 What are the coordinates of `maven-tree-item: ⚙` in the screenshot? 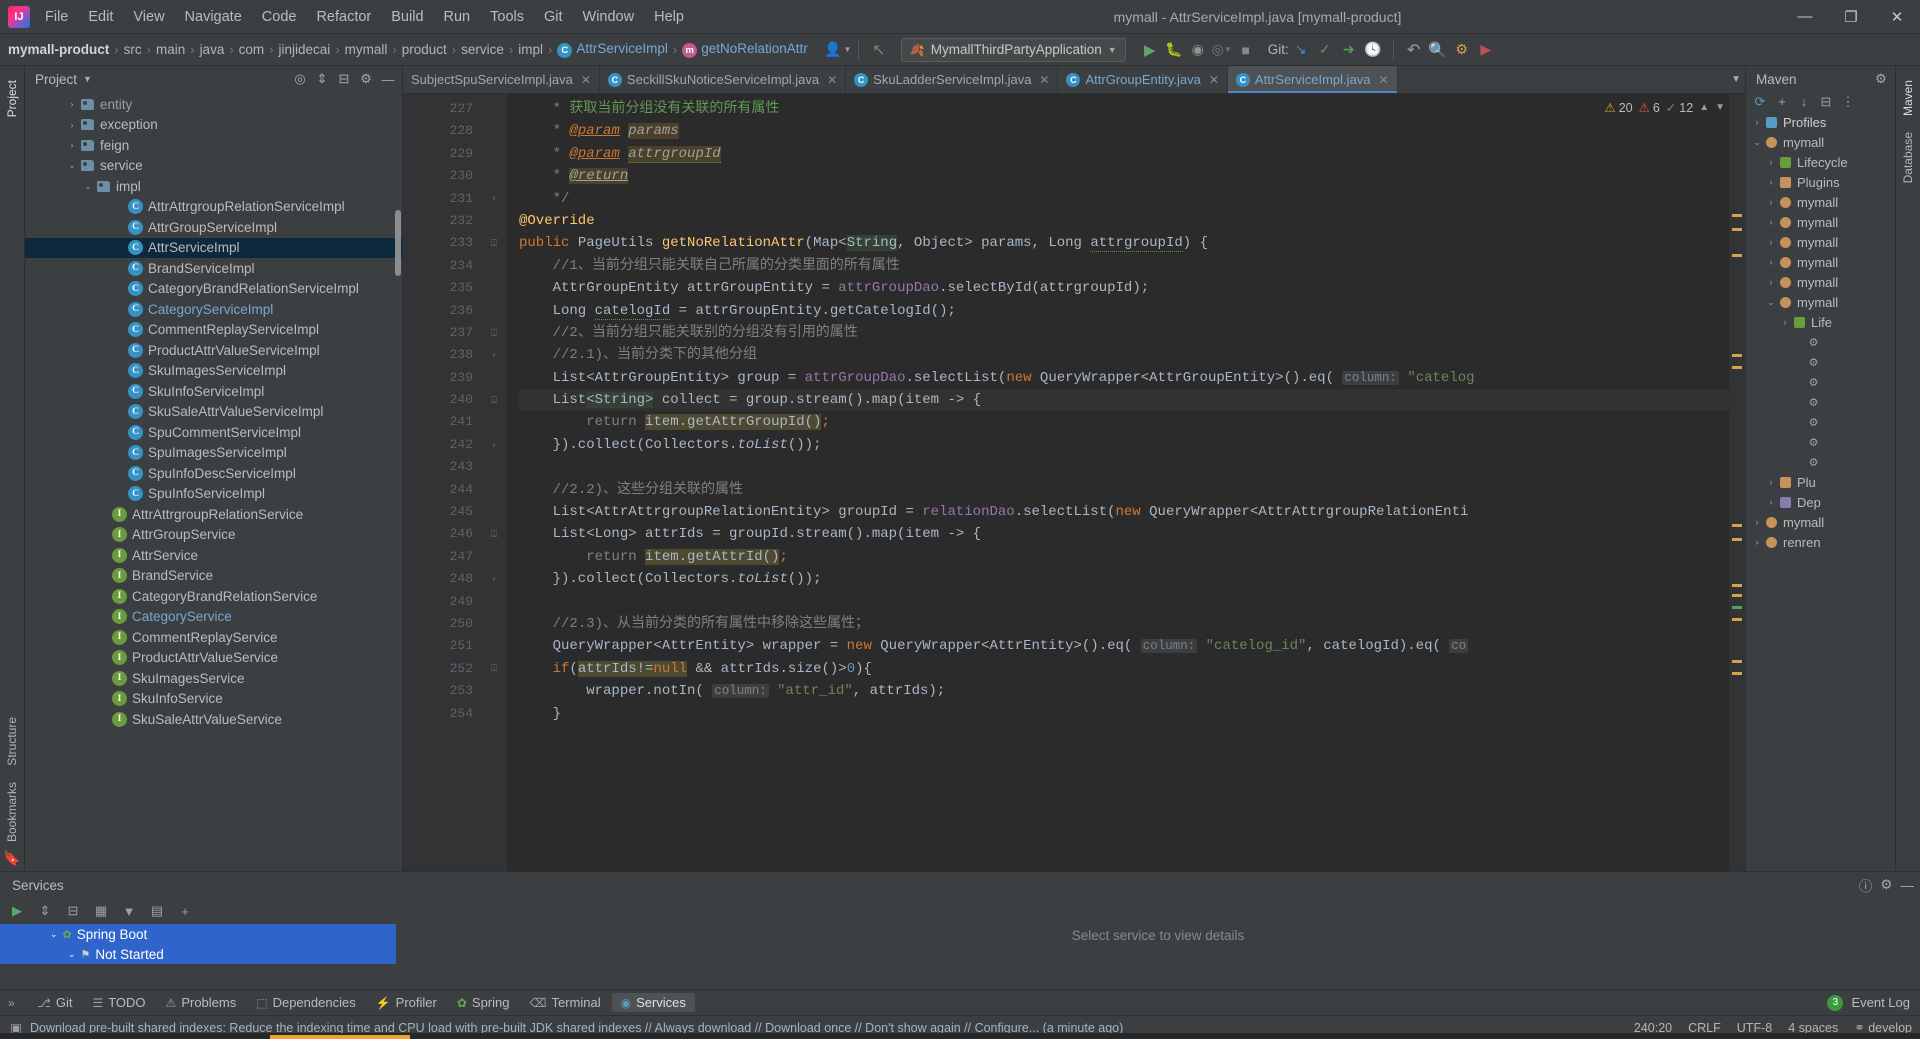 It's located at (1820, 402).